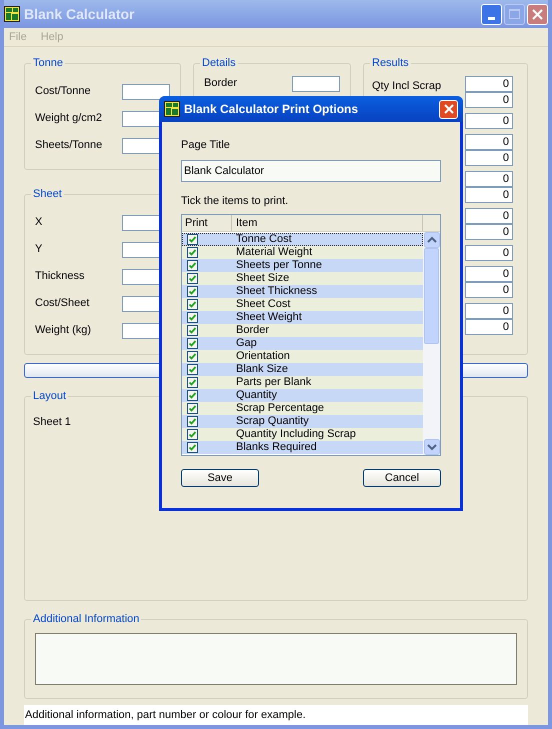  I want to click on field-label: Weight g/cm2, so click(68, 118).